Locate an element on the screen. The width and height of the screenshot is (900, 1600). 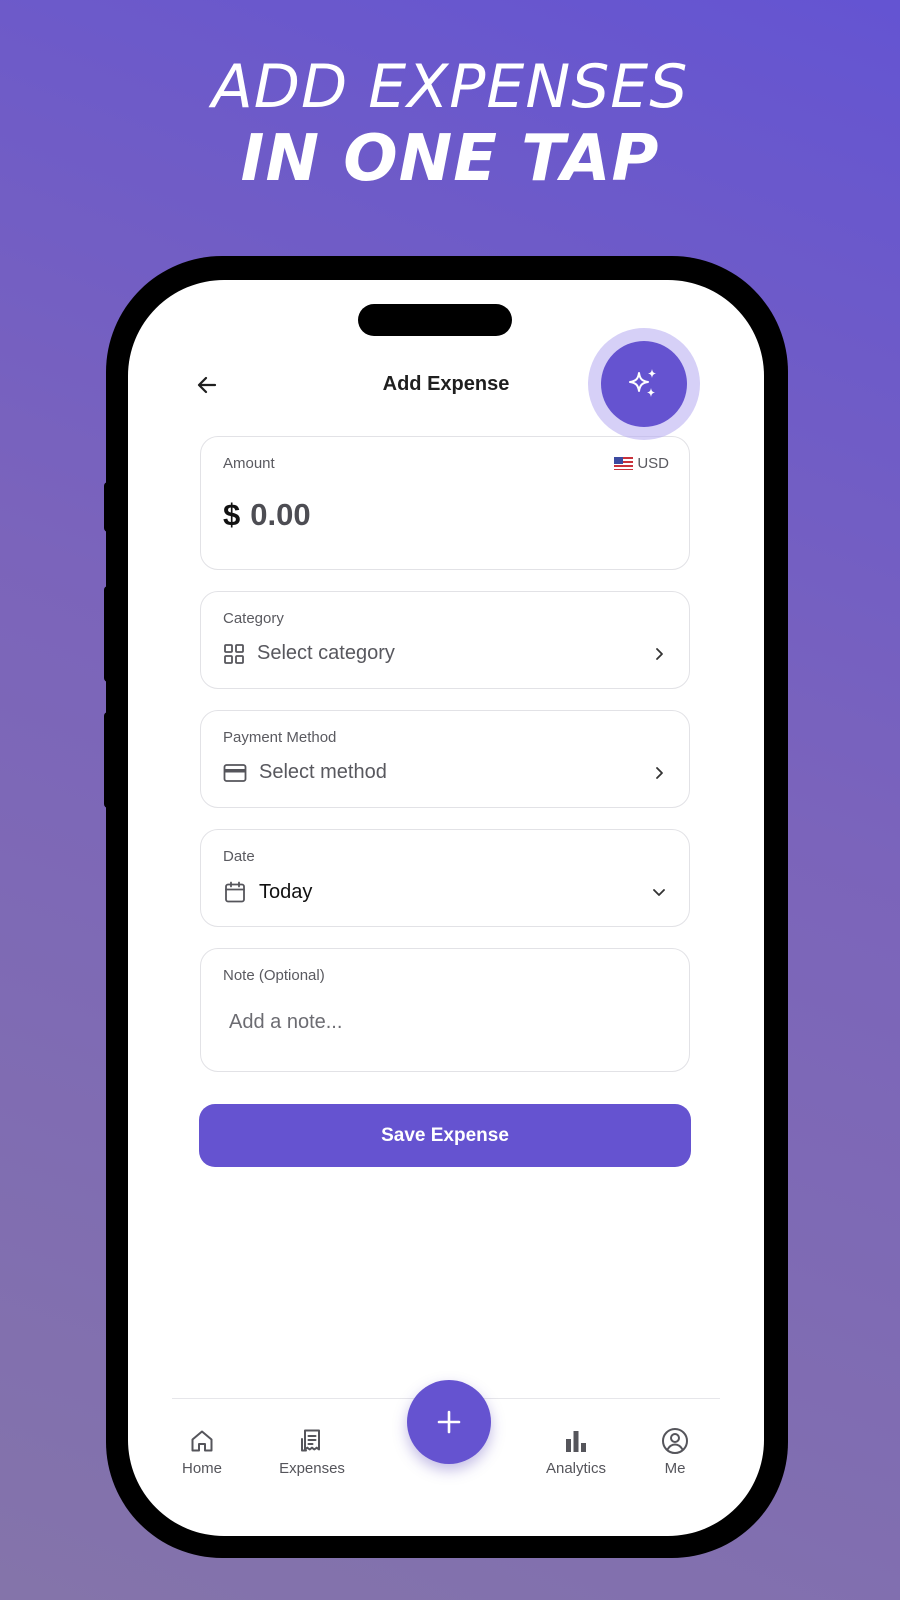
tab-expenses-label: Expenses is located at coordinates (312, 1468).